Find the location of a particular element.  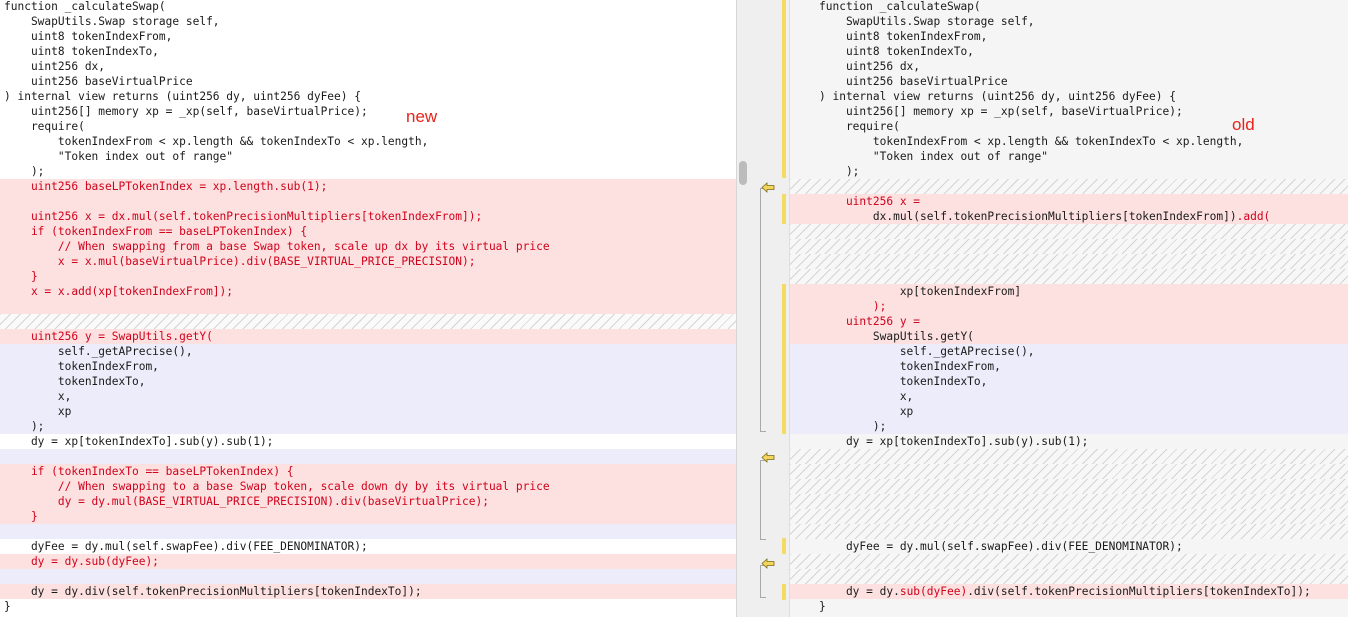

code-line: xp[tokenIndexFrom] is located at coordinates (1069, 291).